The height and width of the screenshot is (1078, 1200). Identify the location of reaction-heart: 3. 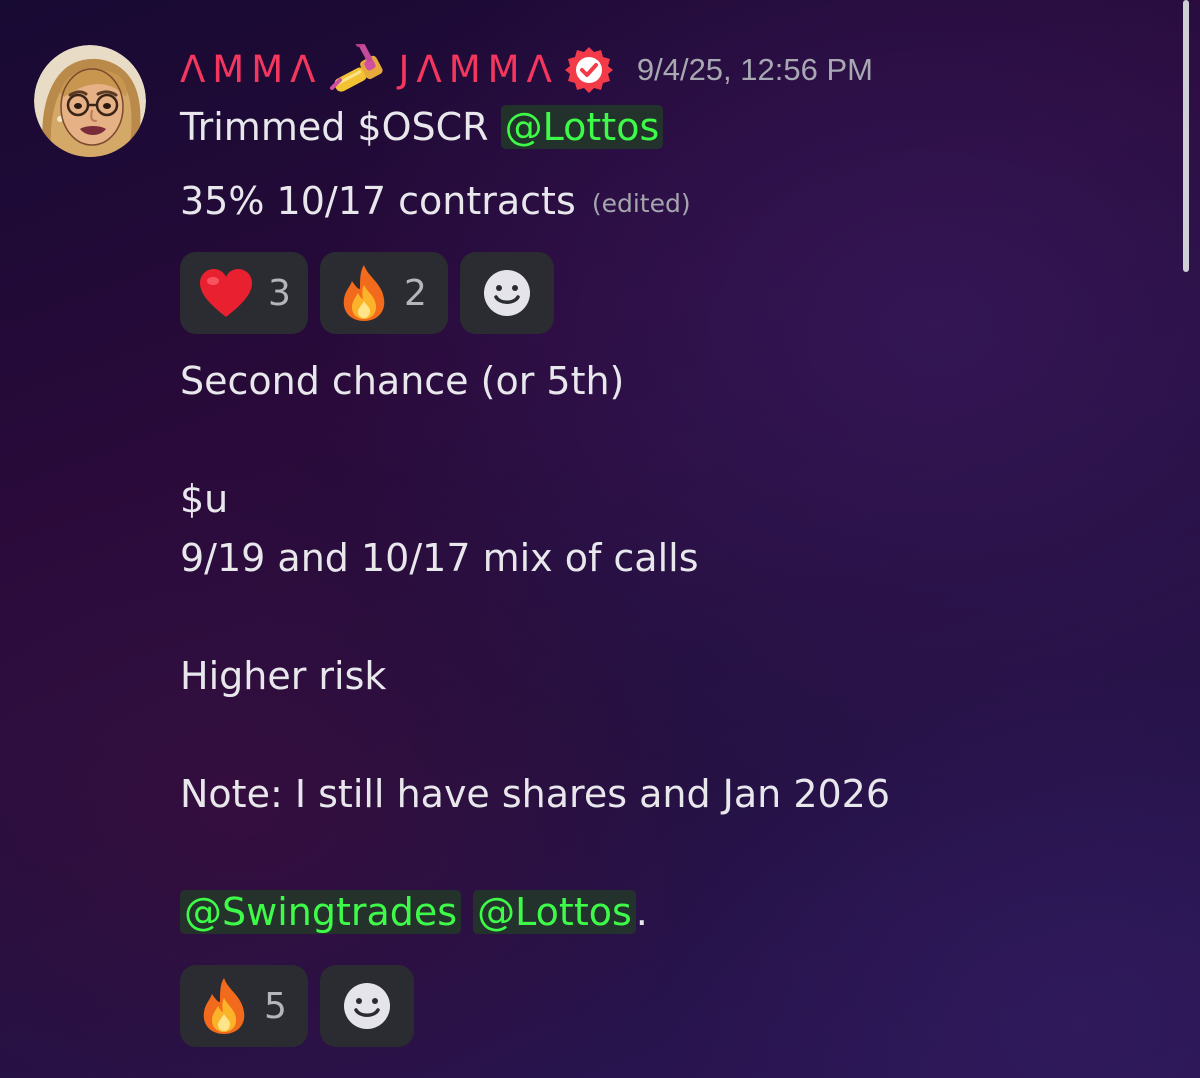
(244, 293).